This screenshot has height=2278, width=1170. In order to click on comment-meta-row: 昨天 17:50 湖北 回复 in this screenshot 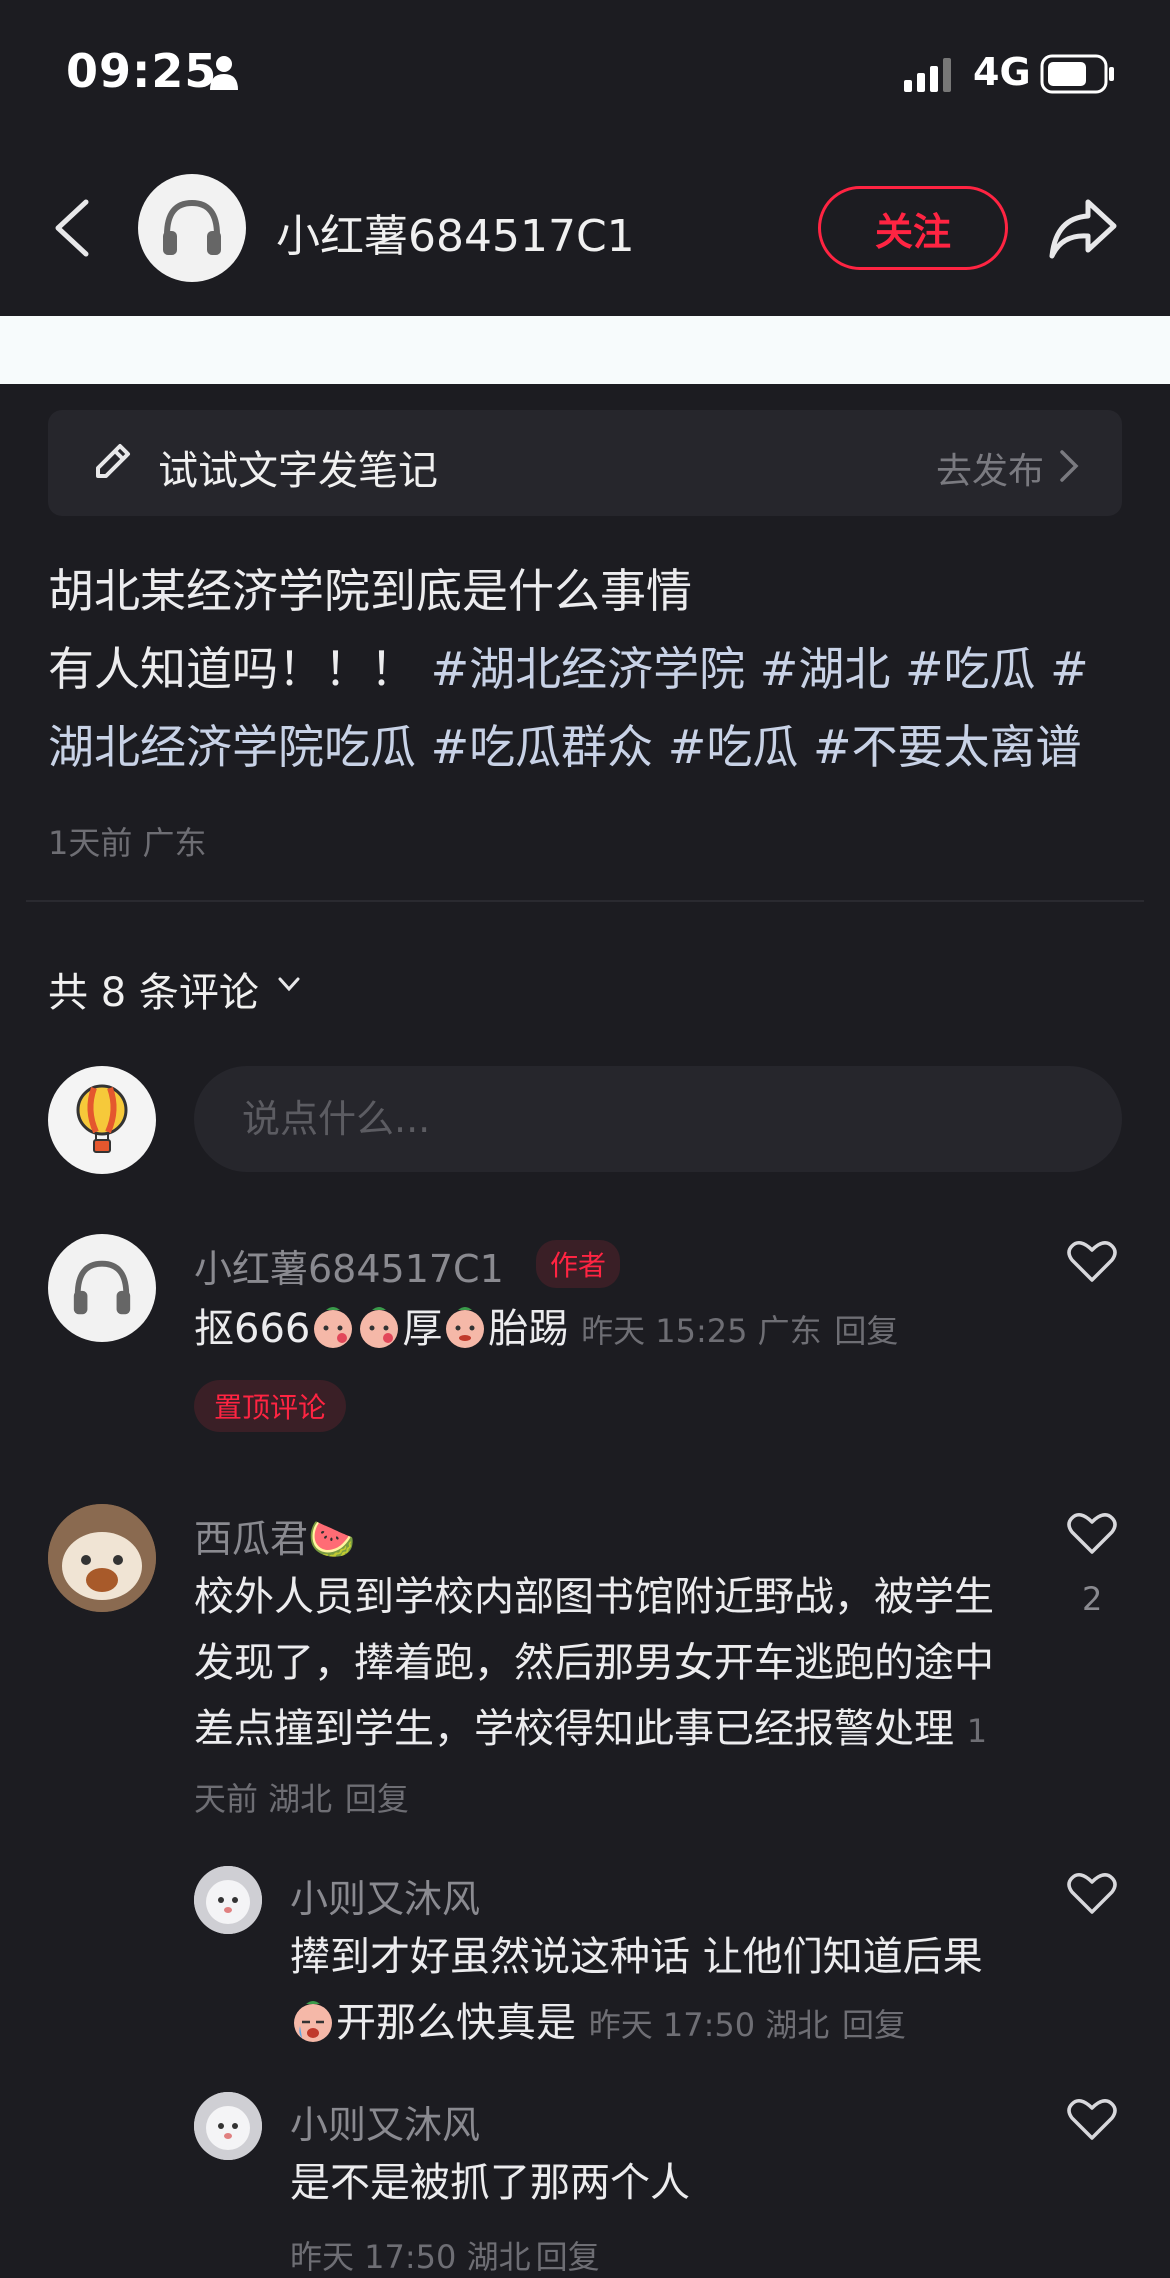, I will do `click(445, 2255)`.